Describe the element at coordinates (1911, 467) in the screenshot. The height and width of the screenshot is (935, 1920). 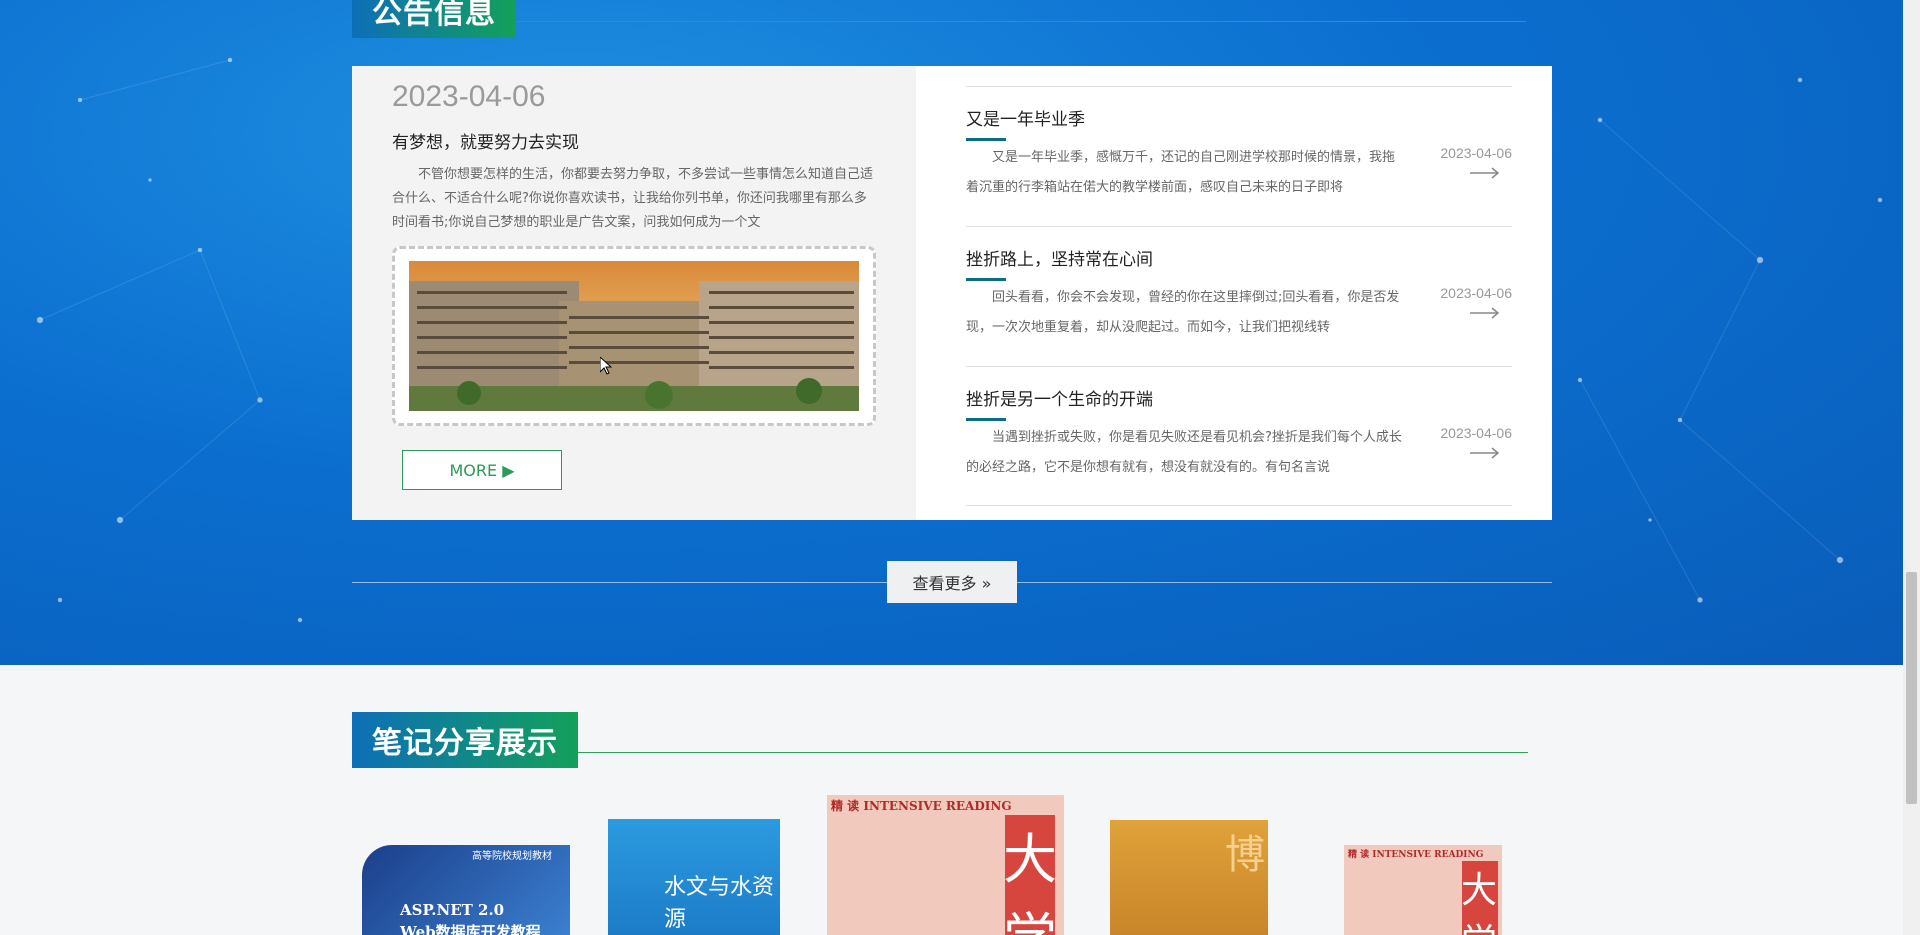
I see `page-scrollbar` at that location.